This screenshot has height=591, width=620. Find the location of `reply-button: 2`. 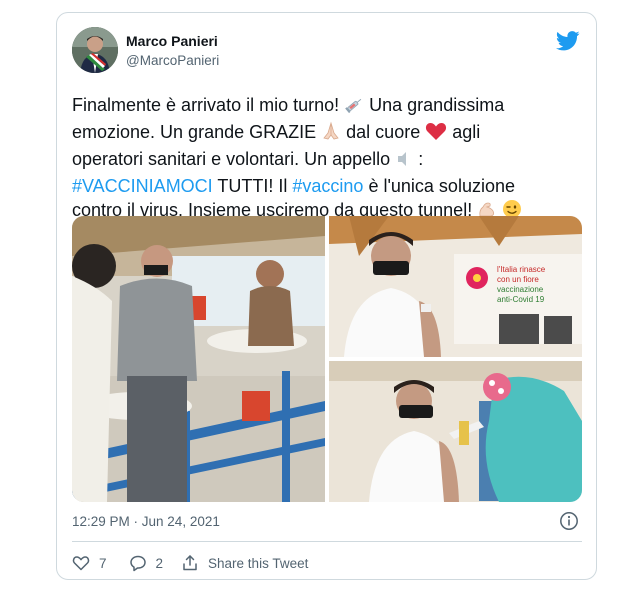

reply-button: 2 is located at coordinates (146, 563).